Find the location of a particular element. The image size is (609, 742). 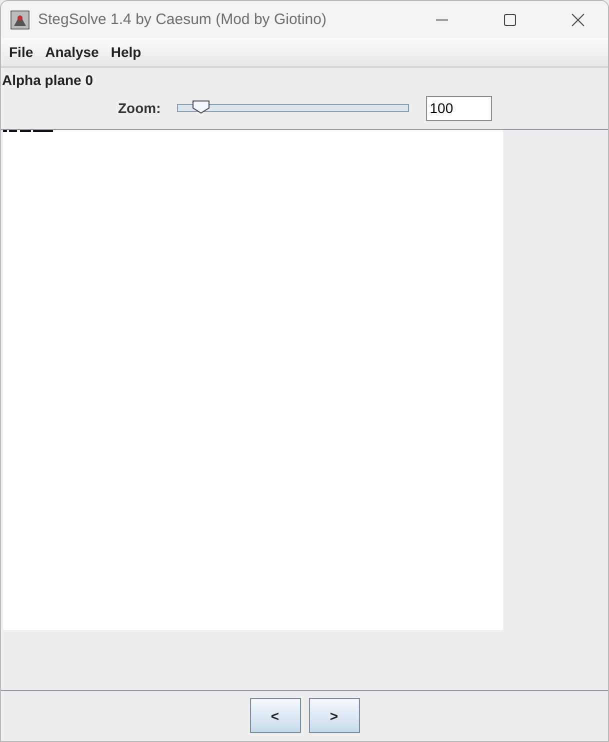

plane-label: Alpha plane 0 is located at coordinates (48, 80).